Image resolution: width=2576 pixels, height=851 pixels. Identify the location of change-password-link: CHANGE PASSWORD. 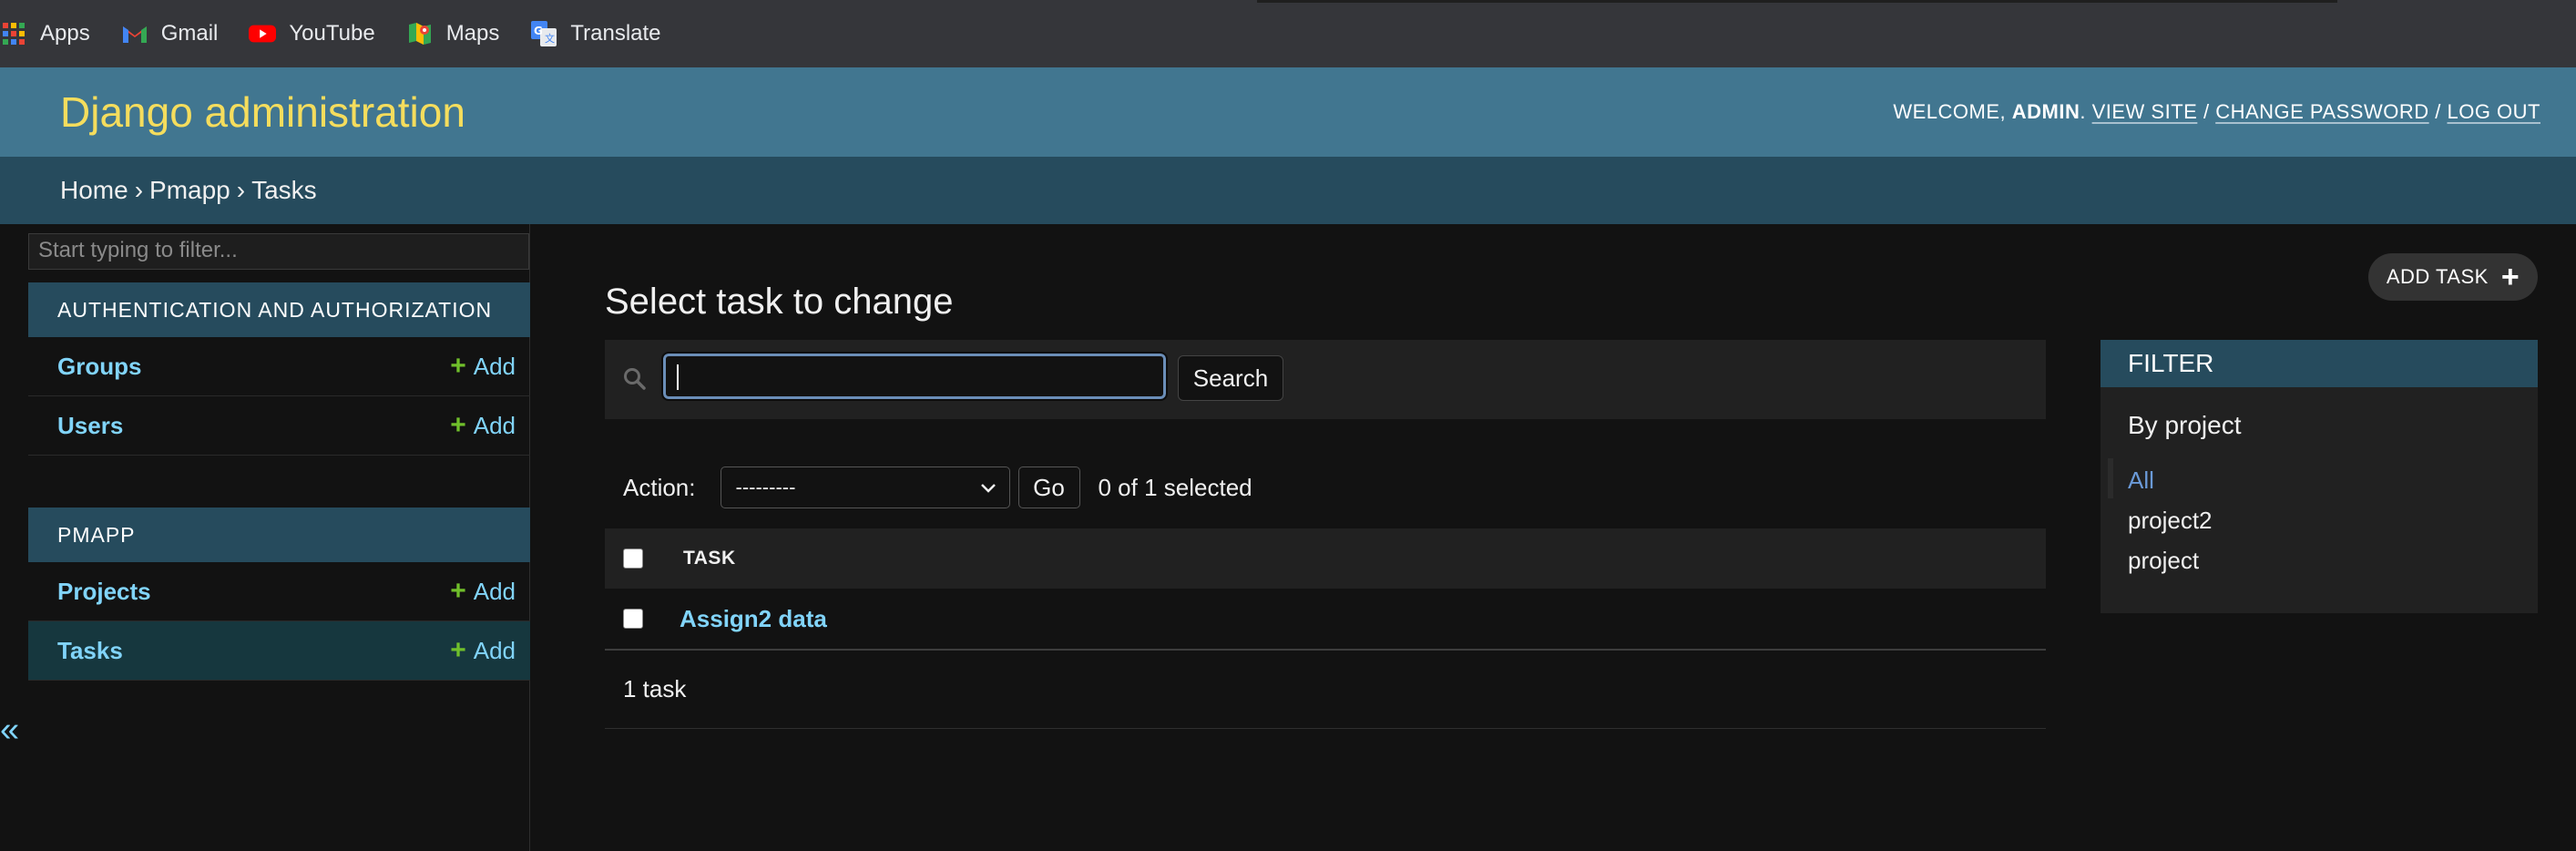
(2321, 112).